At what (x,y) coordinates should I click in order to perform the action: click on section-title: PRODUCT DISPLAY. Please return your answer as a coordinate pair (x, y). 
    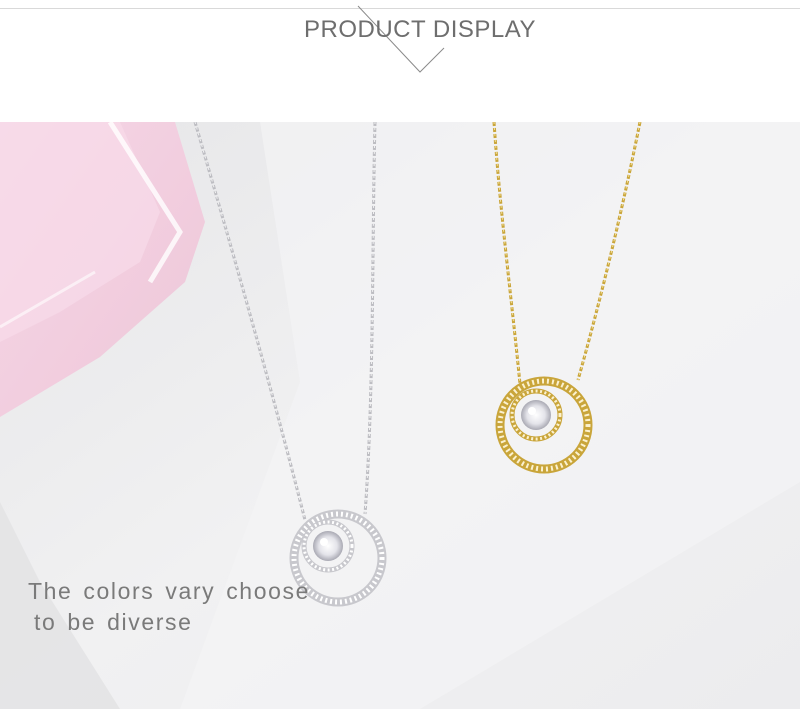
    Looking at the image, I should click on (420, 29).